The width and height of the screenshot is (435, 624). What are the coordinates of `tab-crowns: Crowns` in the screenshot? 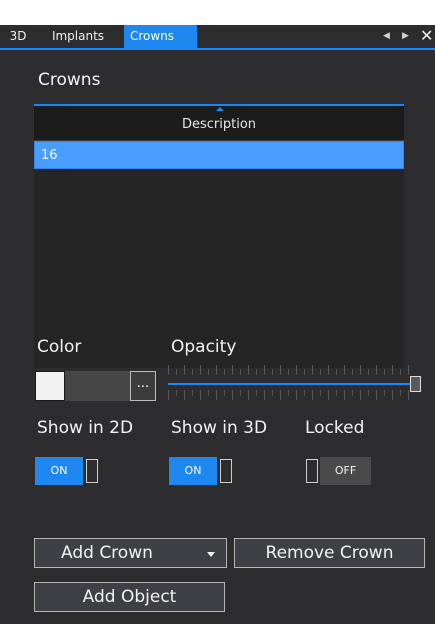 It's located at (160, 36).